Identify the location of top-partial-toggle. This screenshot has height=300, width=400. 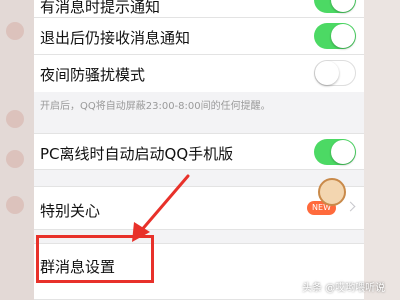
(335, 6).